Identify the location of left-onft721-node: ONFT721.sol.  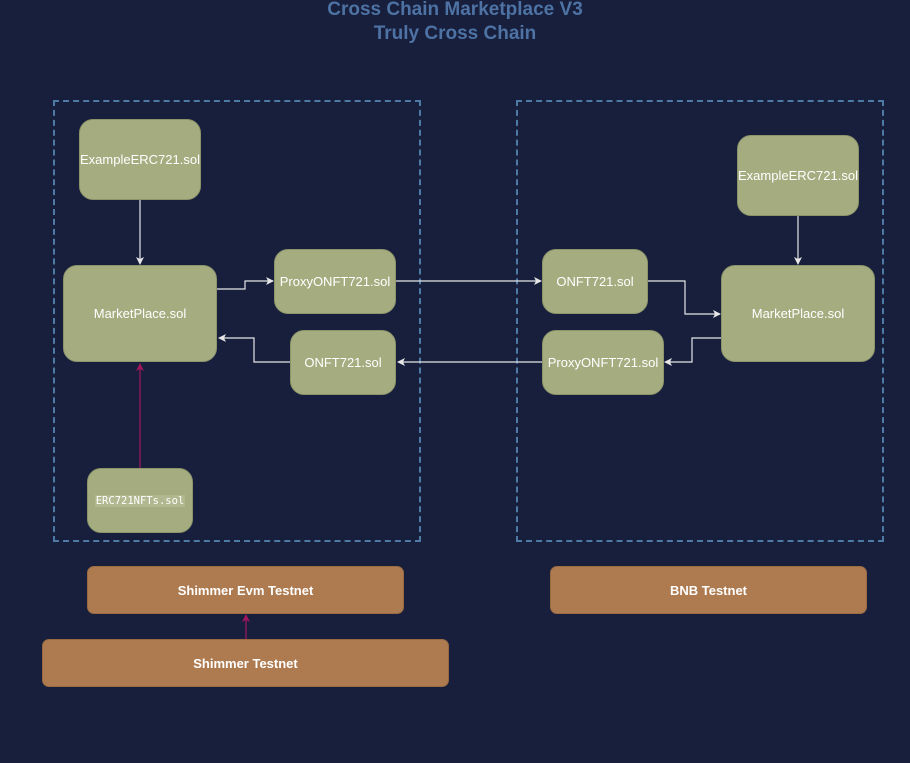
(343, 362).